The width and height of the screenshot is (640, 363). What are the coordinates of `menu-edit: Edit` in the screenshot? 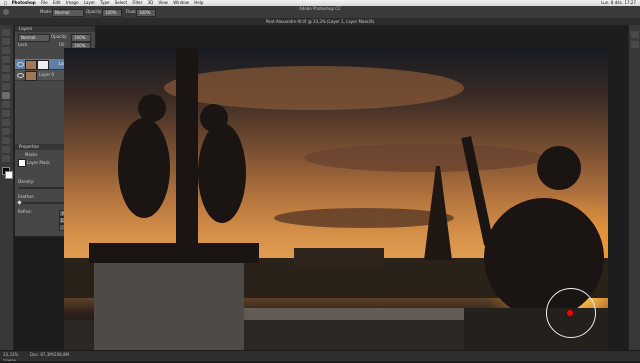 It's located at (57, 2).